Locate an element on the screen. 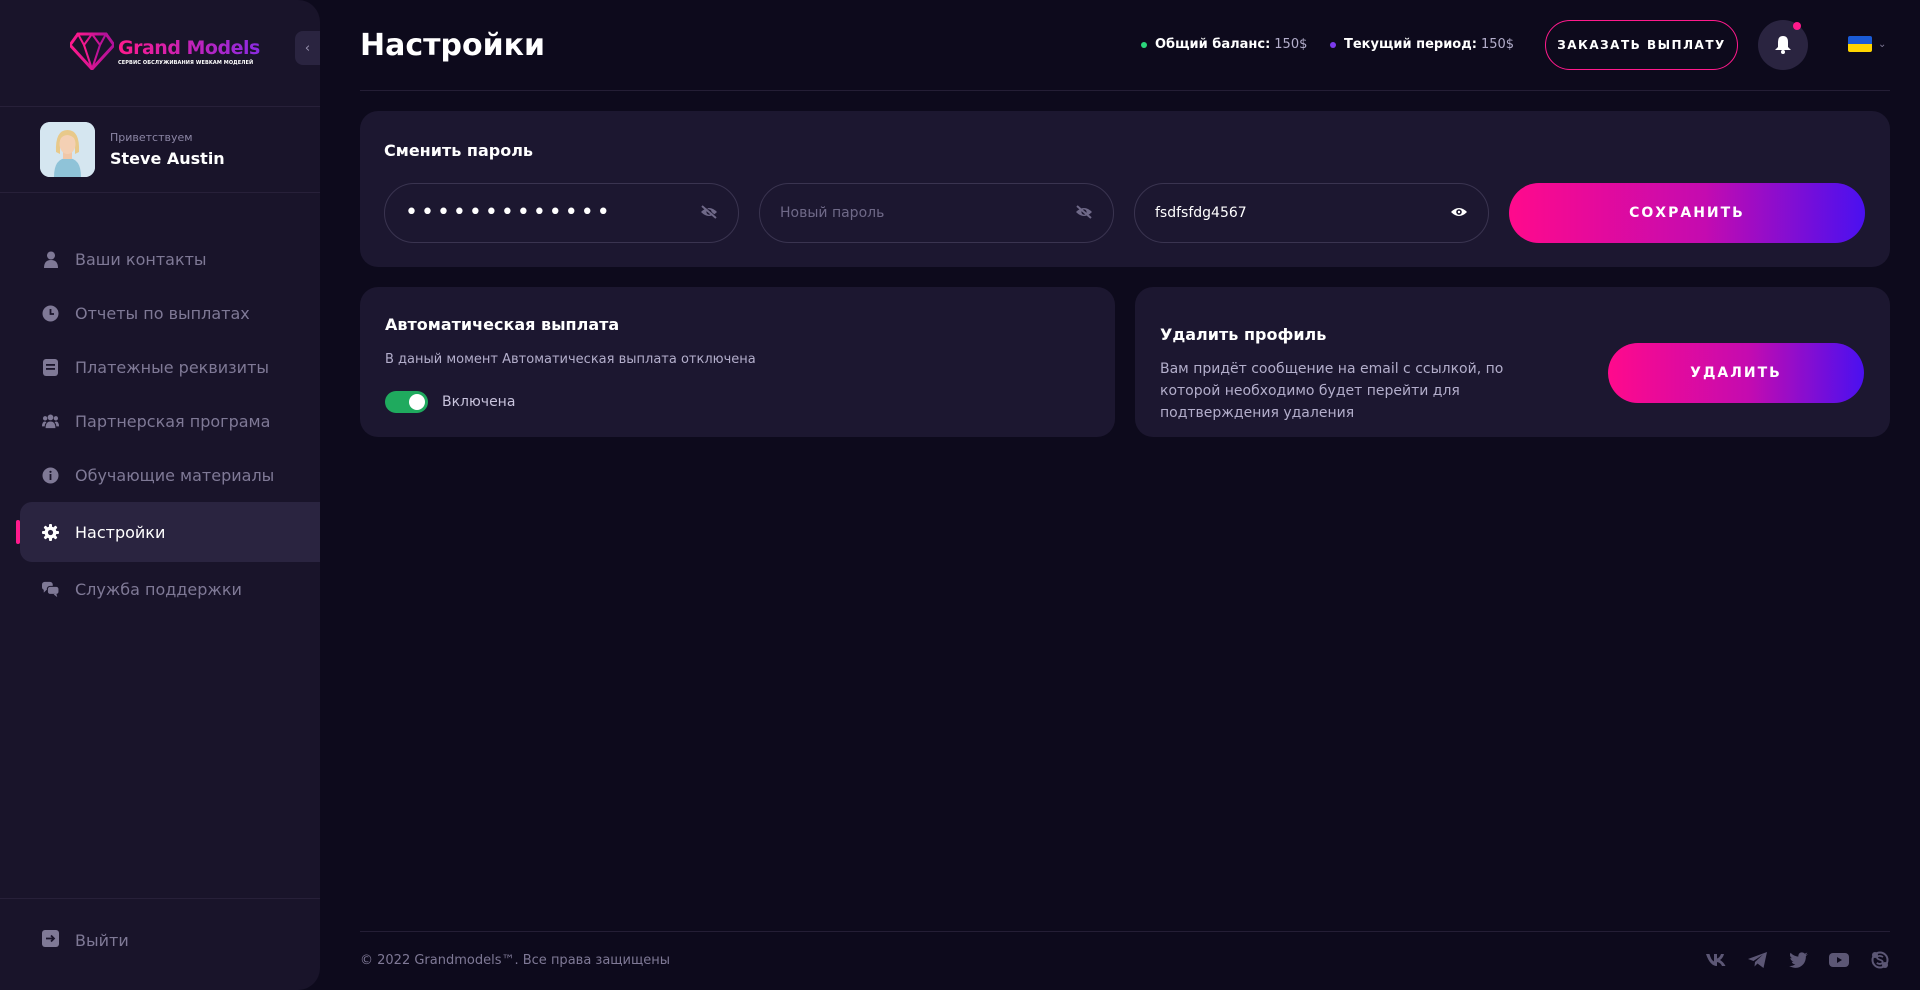  sidebar-item-label: Служба поддержки is located at coordinates (158, 589).